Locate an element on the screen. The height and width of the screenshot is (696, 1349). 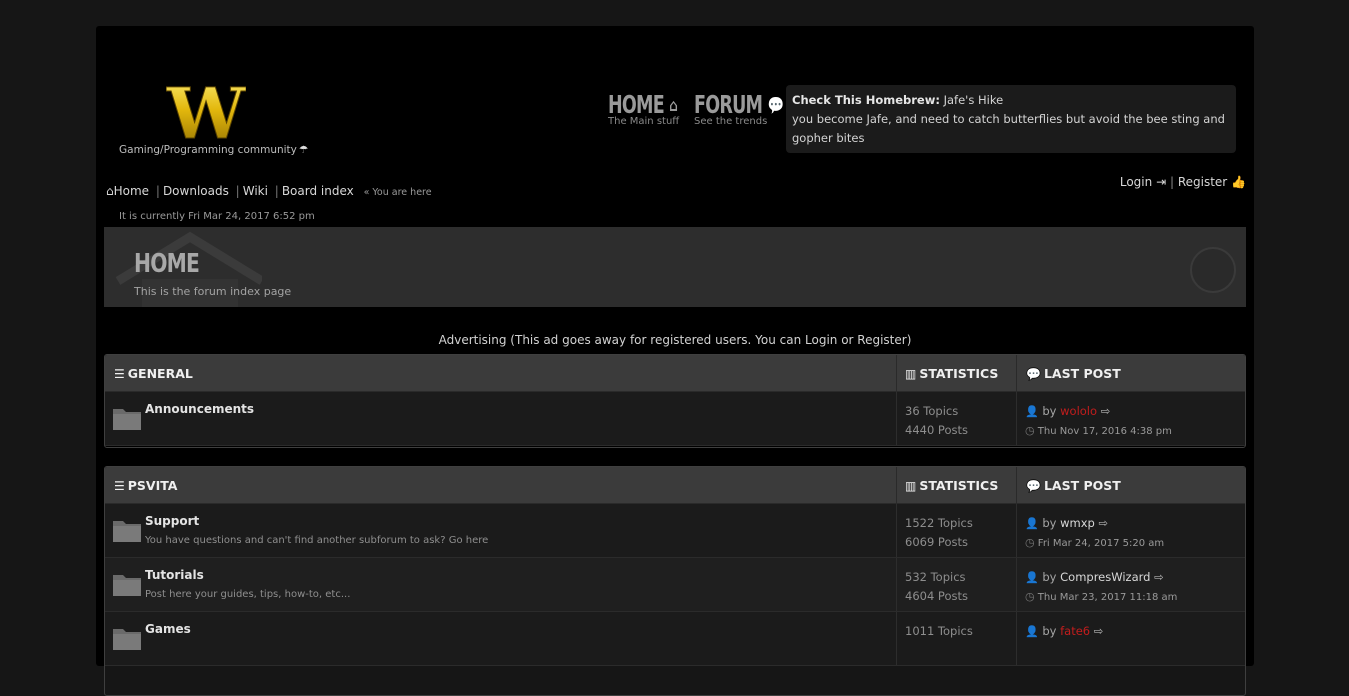
logo-tagline: Gaming/Programming community ☂ is located at coordinates (213, 150).